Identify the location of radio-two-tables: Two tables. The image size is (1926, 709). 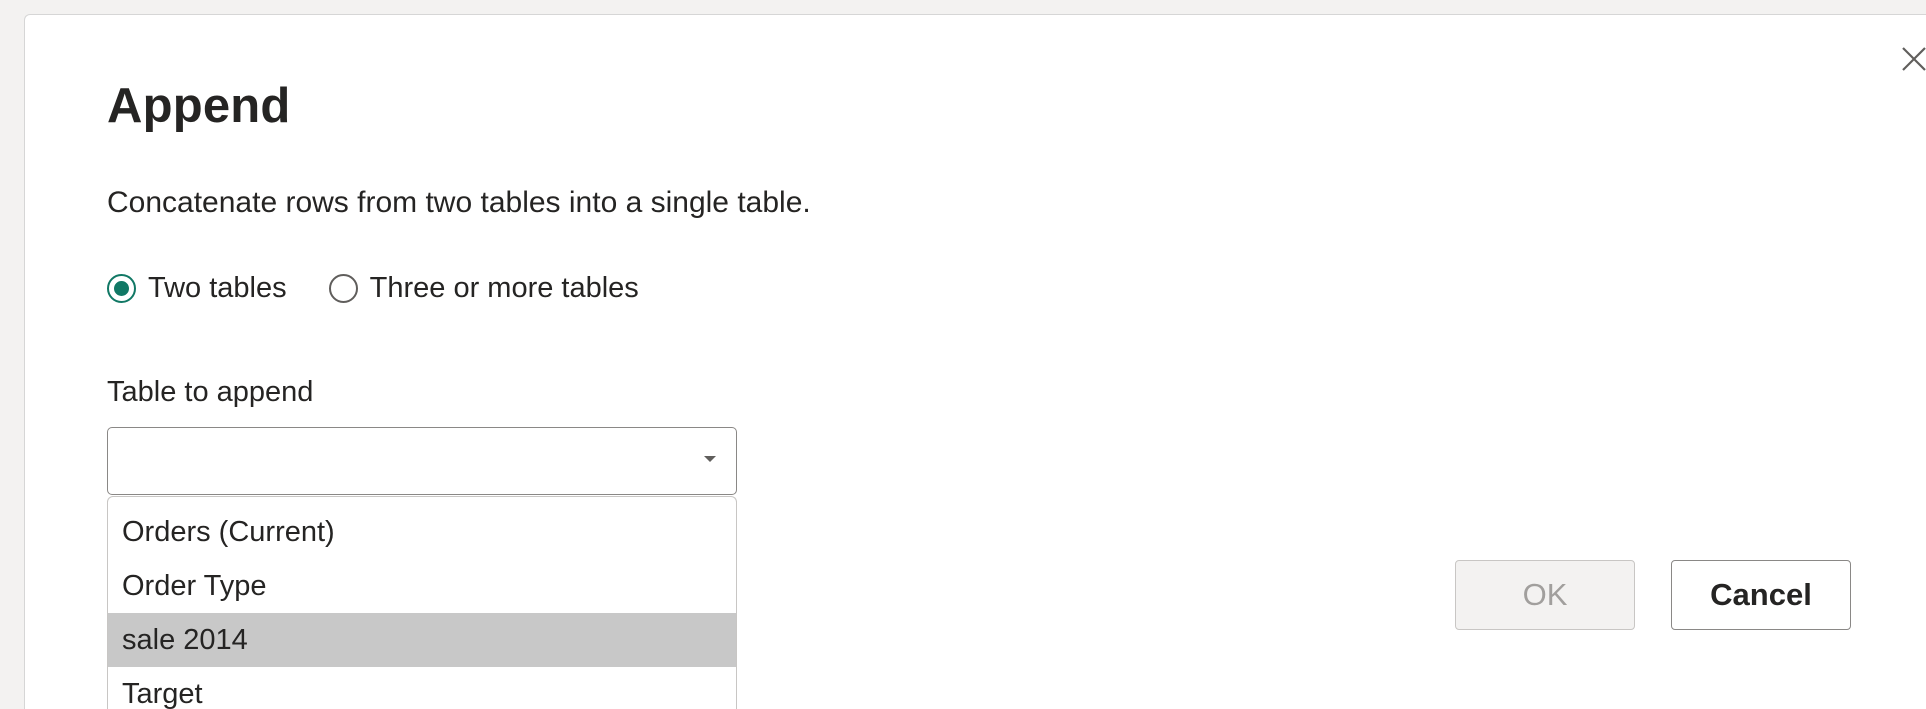
(197, 288).